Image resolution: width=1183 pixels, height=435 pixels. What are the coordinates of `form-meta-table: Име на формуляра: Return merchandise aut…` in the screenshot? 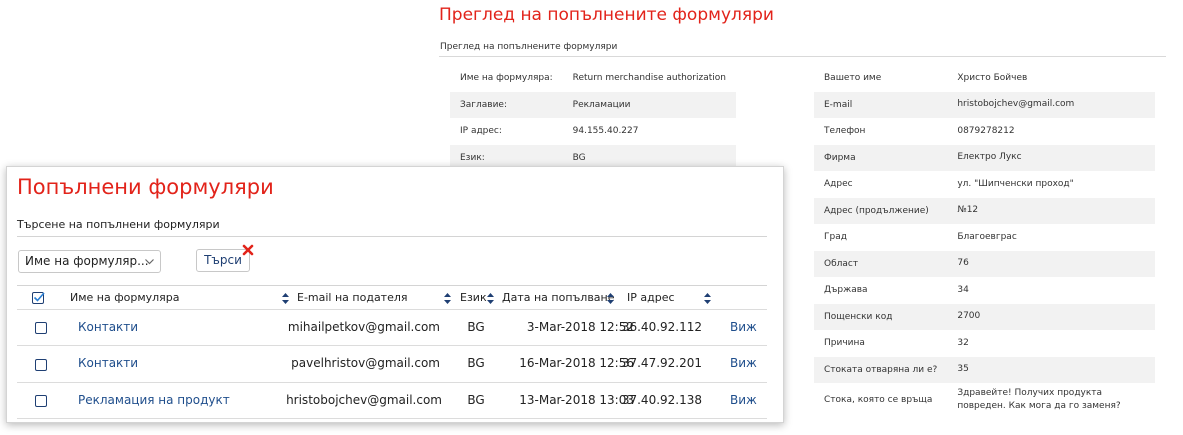 It's located at (593, 118).